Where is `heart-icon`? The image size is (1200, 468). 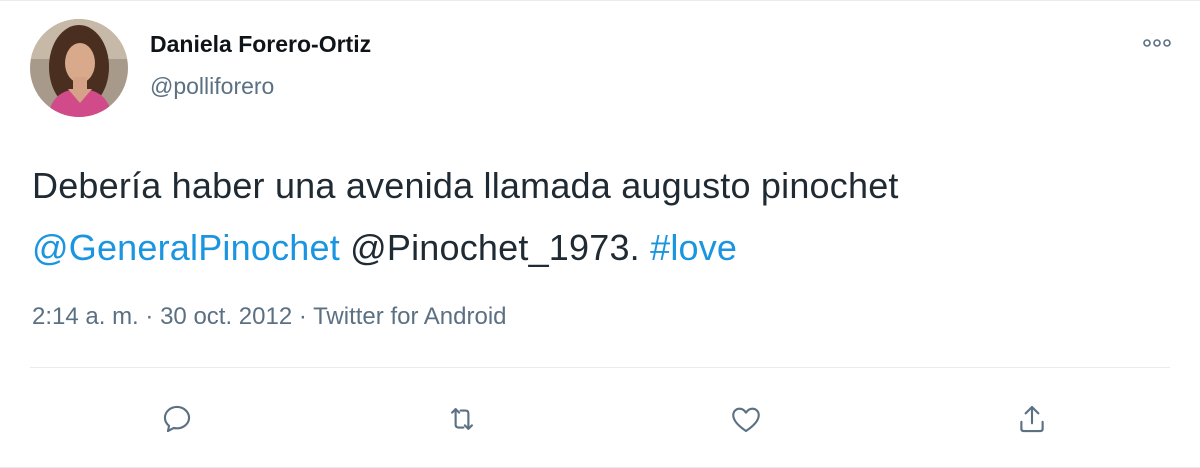 heart-icon is located at coordinates (746, 420).